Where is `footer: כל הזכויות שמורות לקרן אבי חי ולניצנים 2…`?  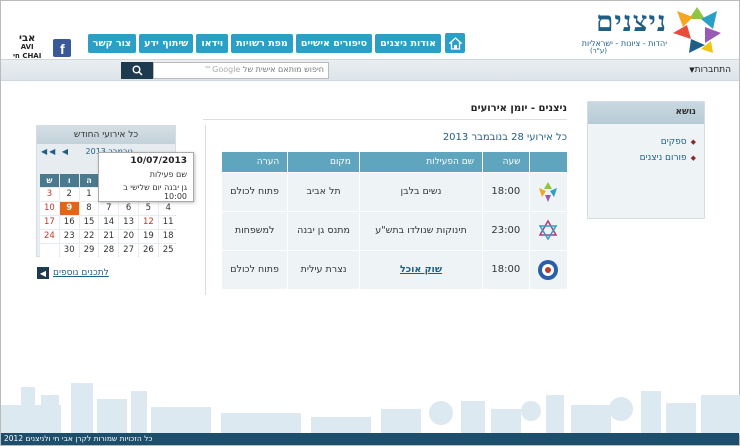 footer: כל הזכויות שמורות לקרן אבי חי ולניצנים 2… is located at coordinates (370, 439).